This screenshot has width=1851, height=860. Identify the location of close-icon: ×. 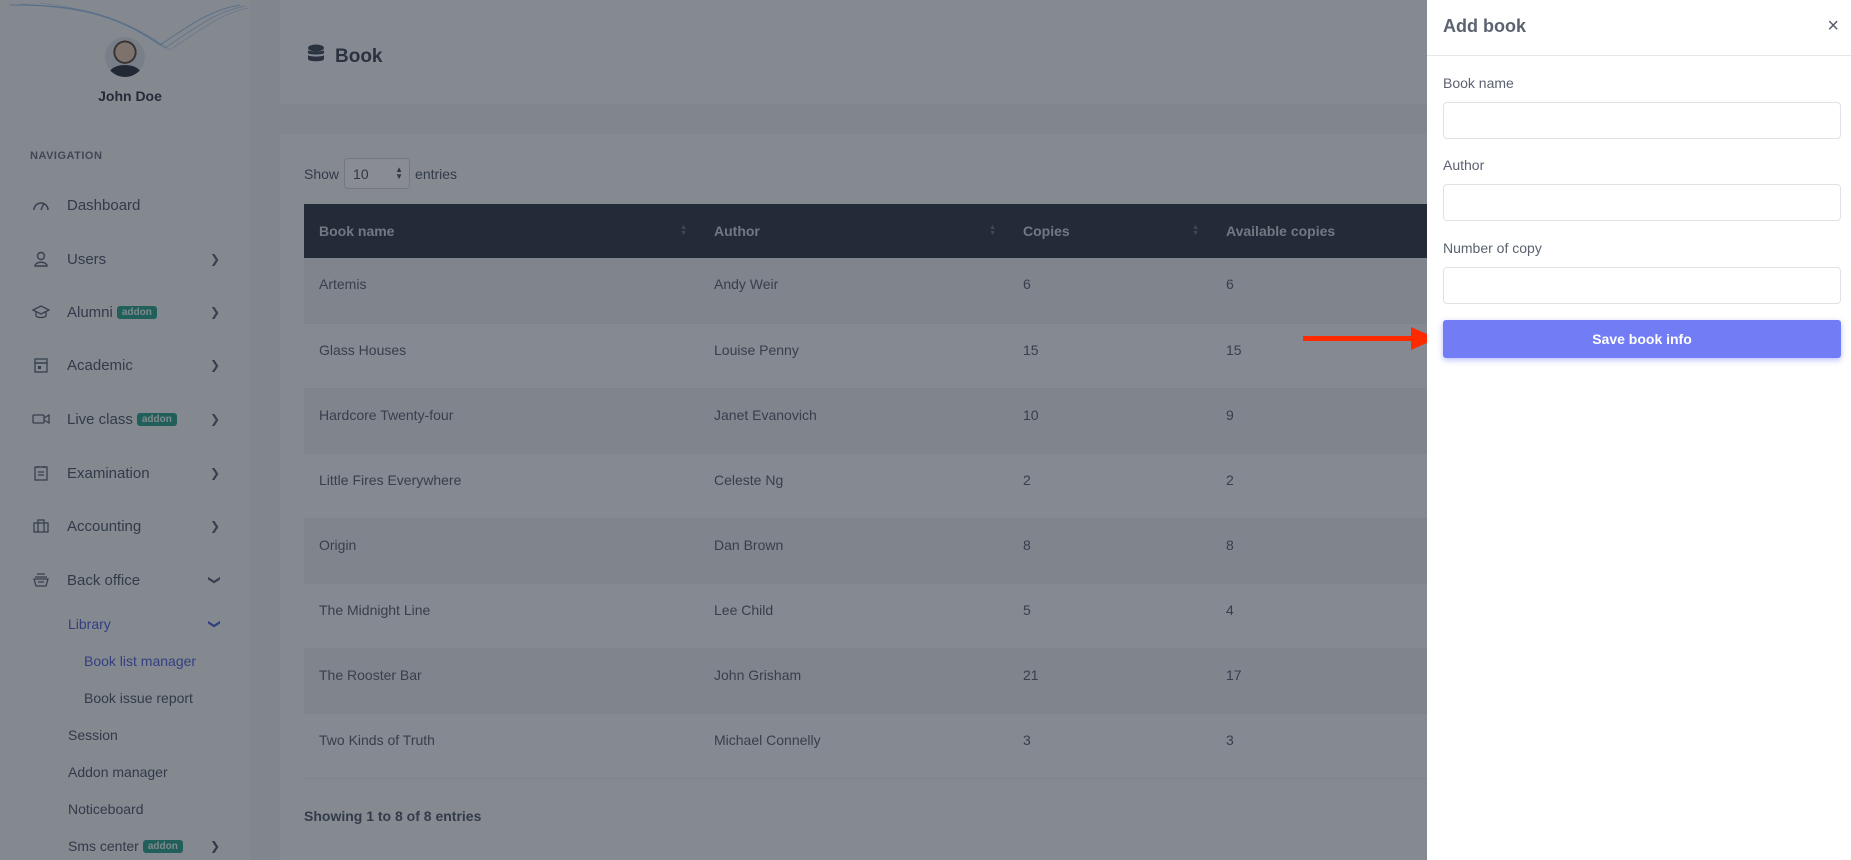
(1833, 26).